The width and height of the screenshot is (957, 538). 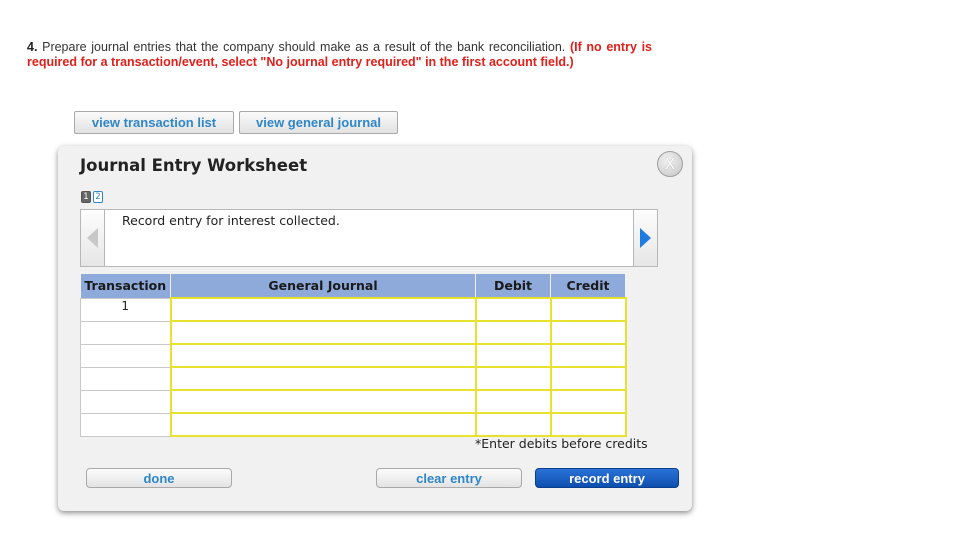 I want to click on transaction-cell: 1, so click(x=125, y=309).